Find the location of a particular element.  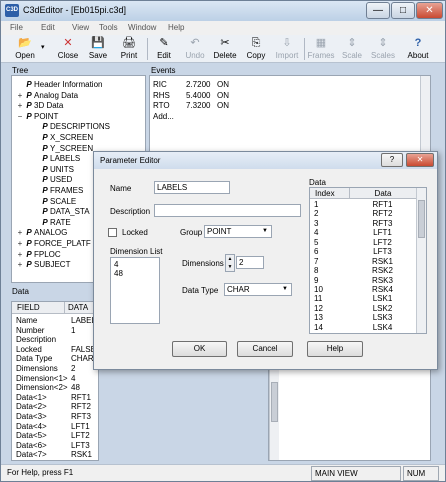

close-file-button: ✕ Close is located at coordinates (68, 49).